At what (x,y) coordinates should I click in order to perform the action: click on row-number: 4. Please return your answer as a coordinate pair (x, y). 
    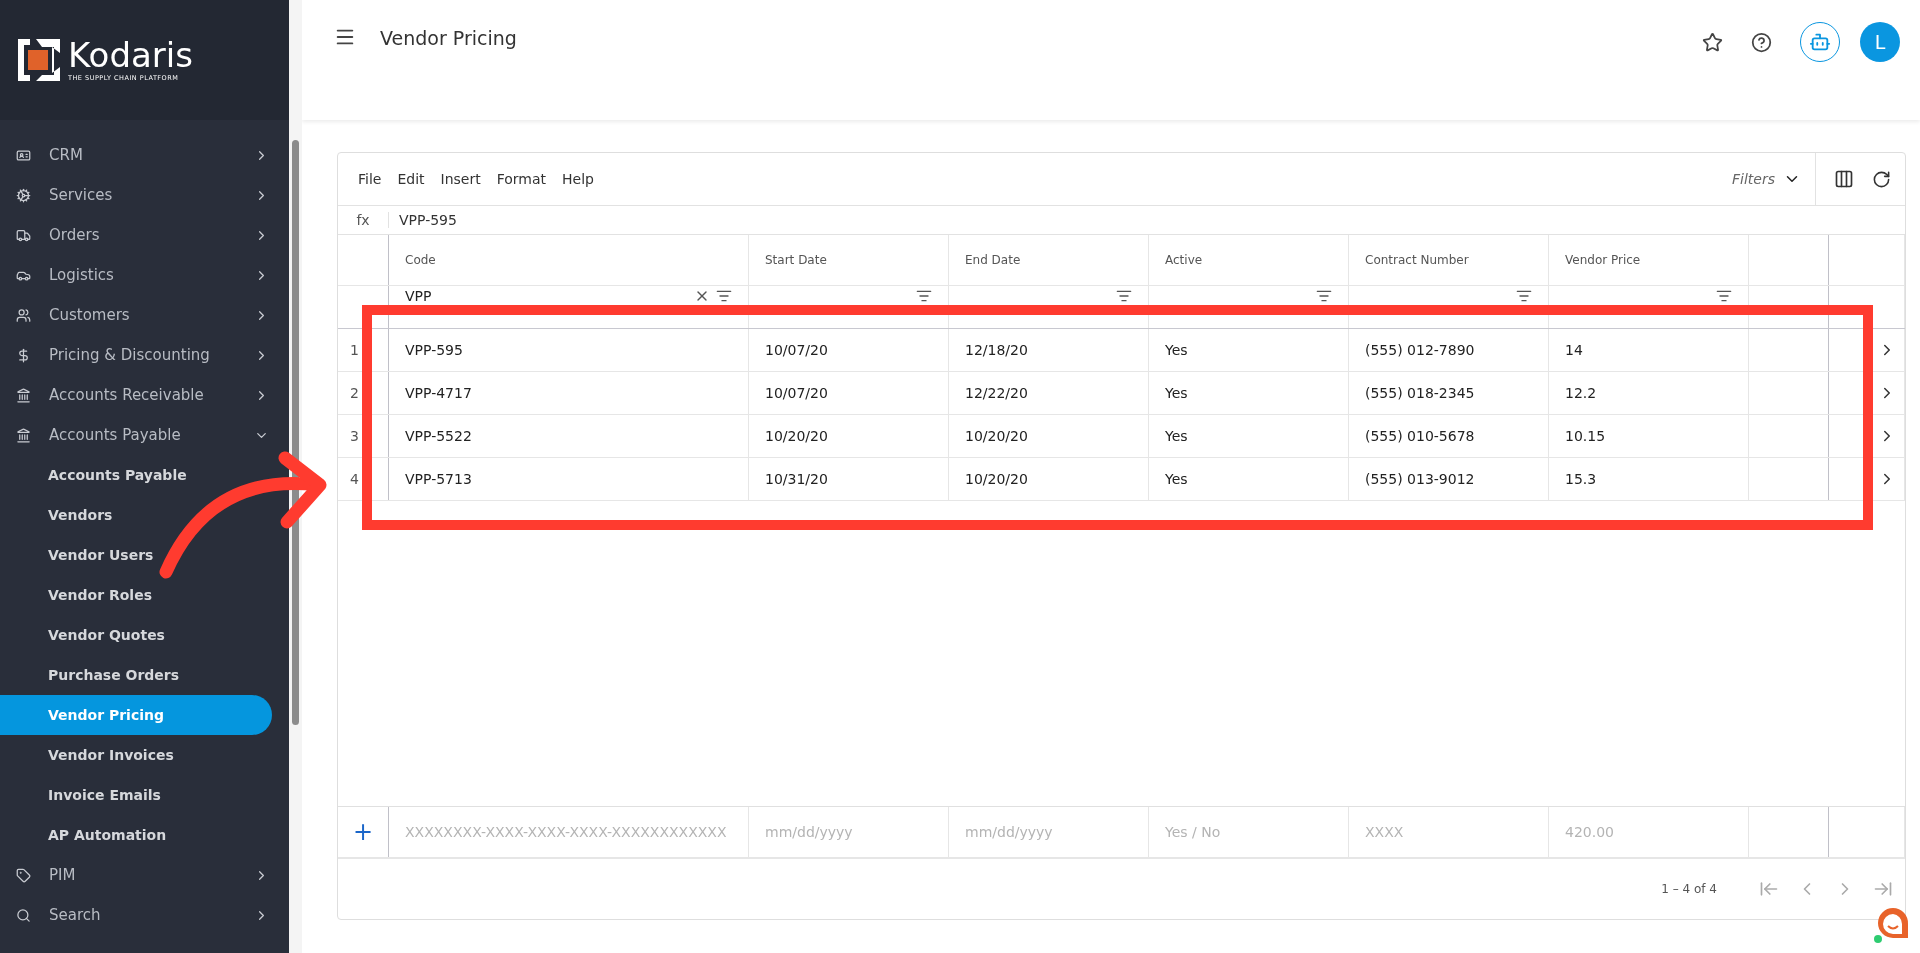
    Looking at the image, I should click on (354, 479).